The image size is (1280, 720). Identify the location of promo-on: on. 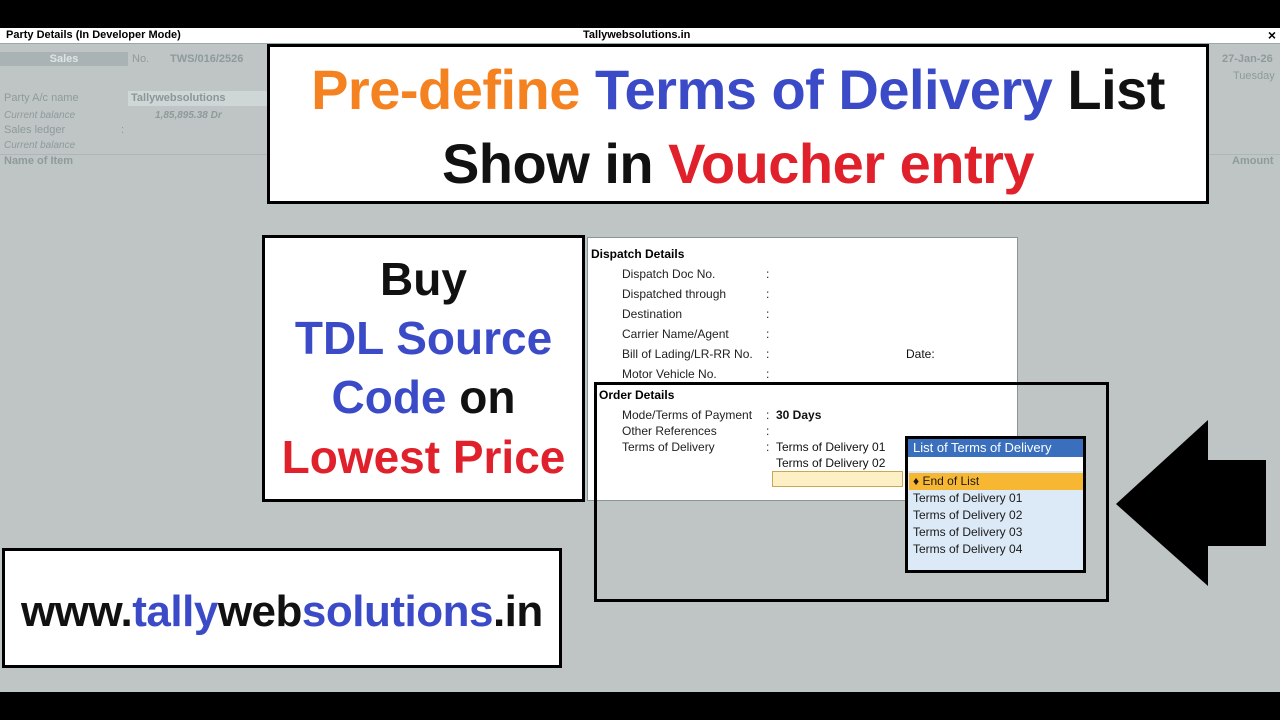
(481, 397).